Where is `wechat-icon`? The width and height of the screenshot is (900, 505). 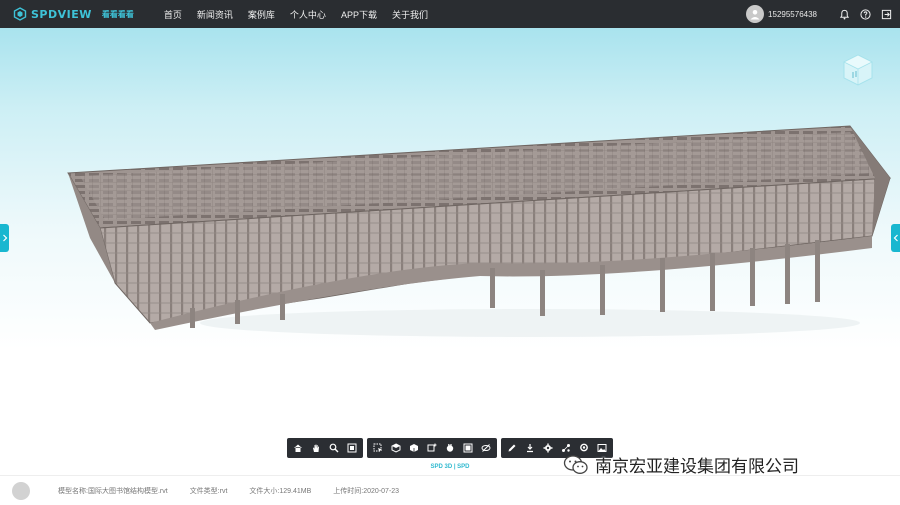 wechat-icon is located at coordinates (575, 464).